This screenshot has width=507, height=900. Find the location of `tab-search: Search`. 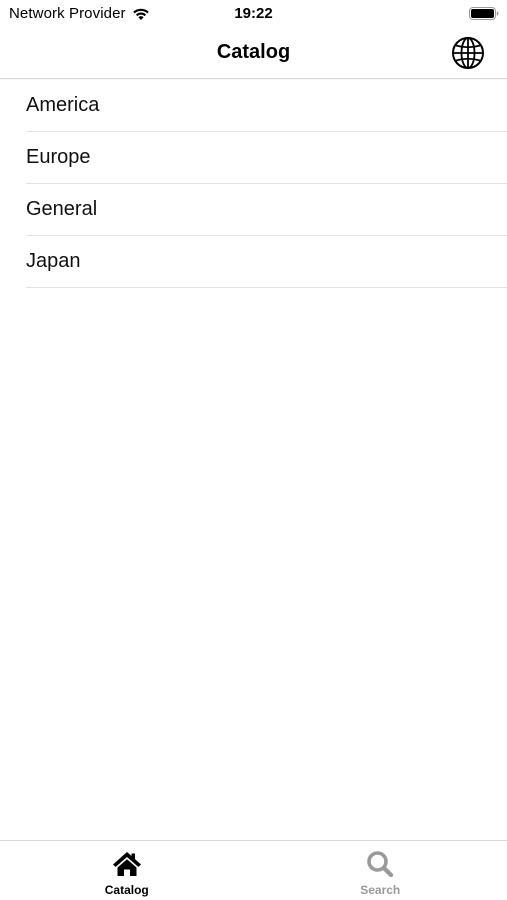

tab-search: Search is located at coordinates (380, 870).